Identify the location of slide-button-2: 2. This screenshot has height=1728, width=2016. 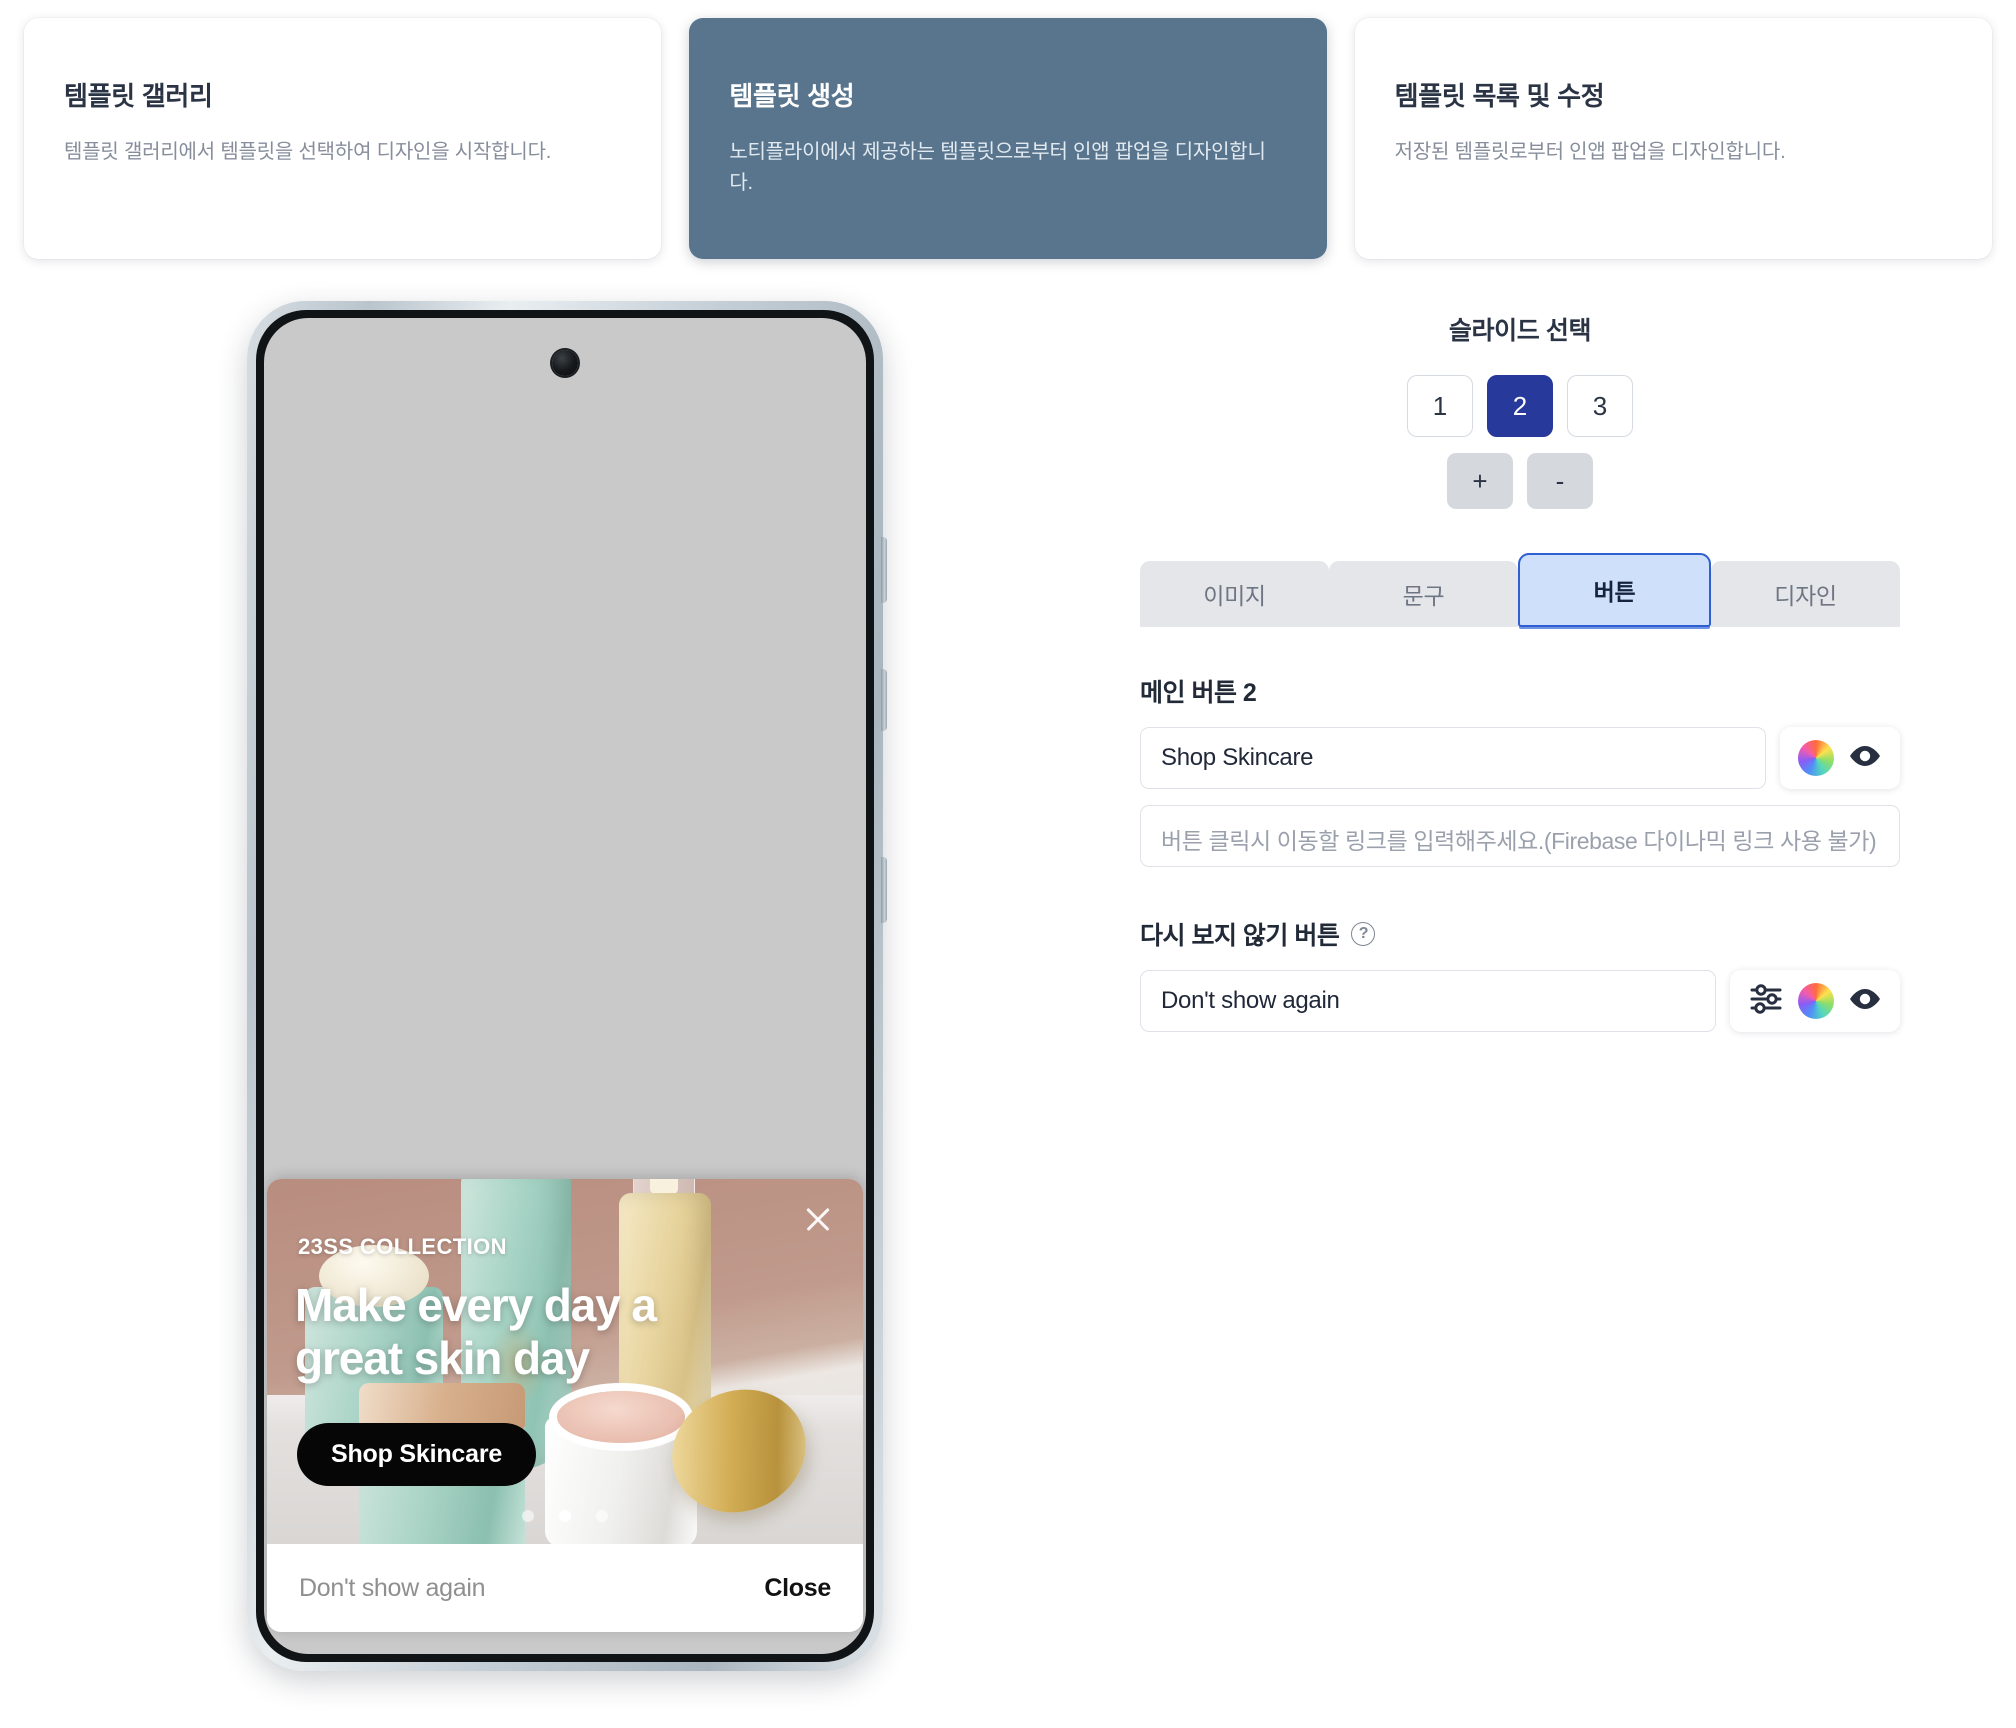
(1520, 406).